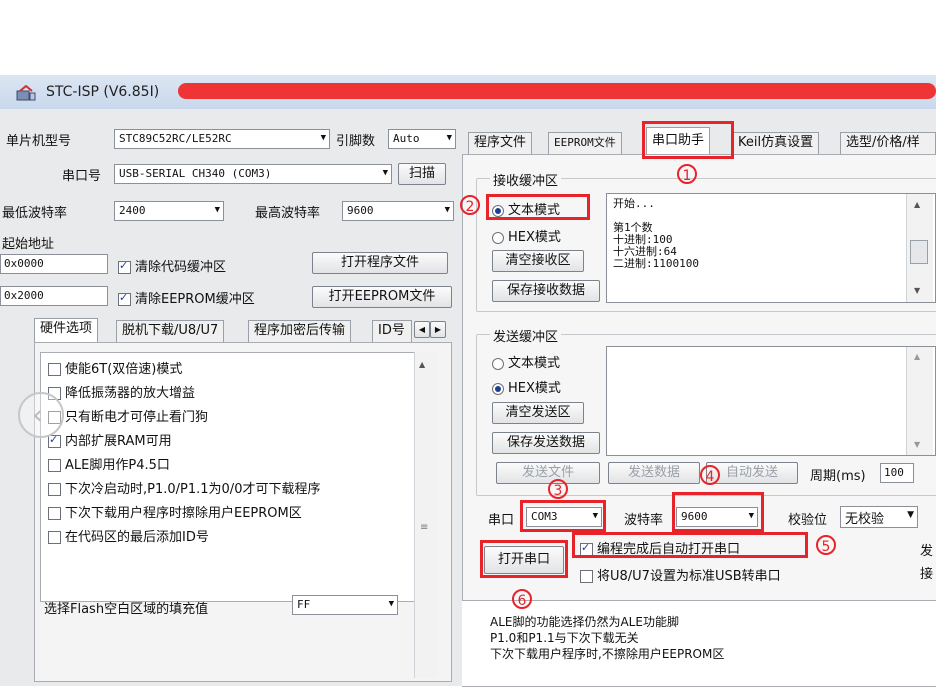 Image resolution: width=936 pixels, height=687 pixels. What do you see at coordinates (406, 138) in the screenshot?
I see `pins-value: Auto` at bounding box center [406, 138].